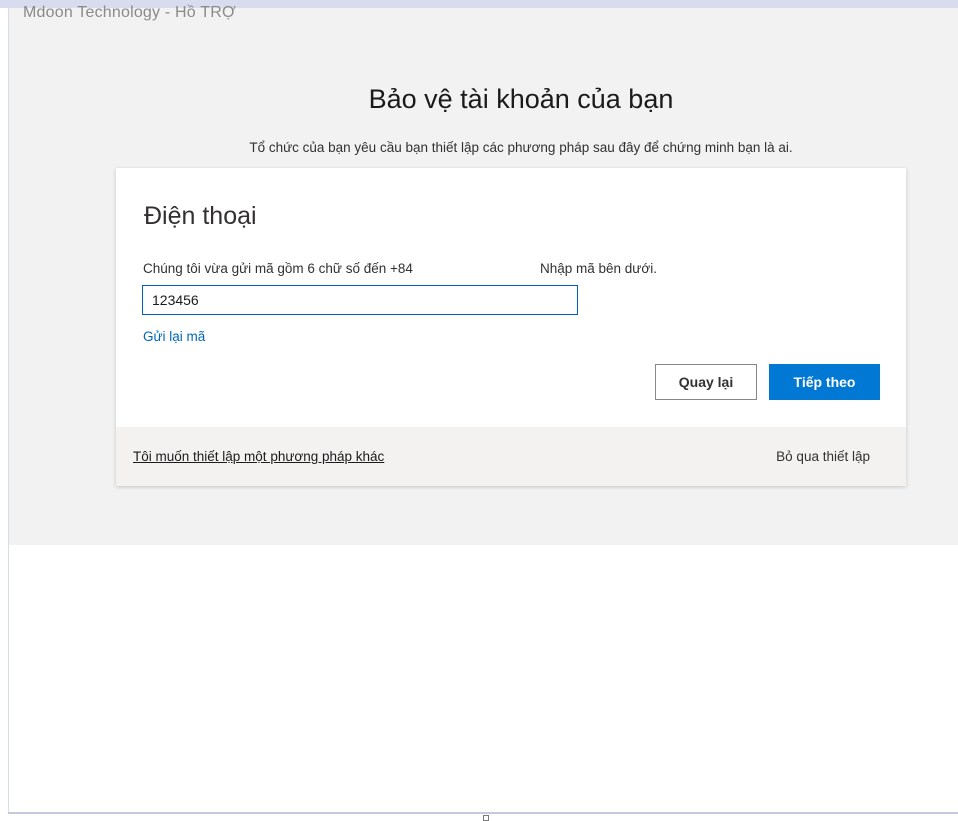 The width and height of the screenshot is (958, 821). I want to click on verification-code-input, so click(360, 300).